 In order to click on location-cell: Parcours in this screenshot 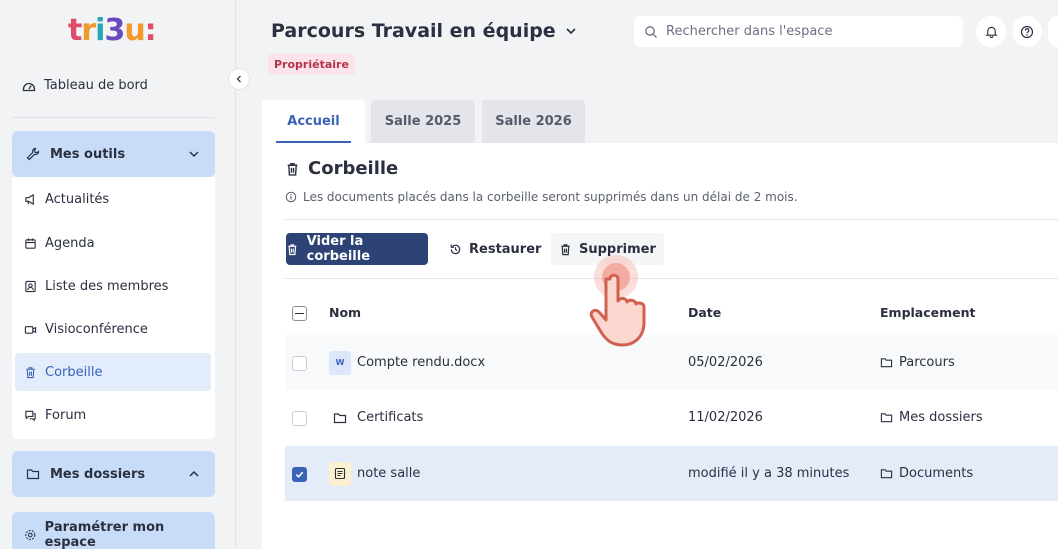, I will do `click(917, 362)`.